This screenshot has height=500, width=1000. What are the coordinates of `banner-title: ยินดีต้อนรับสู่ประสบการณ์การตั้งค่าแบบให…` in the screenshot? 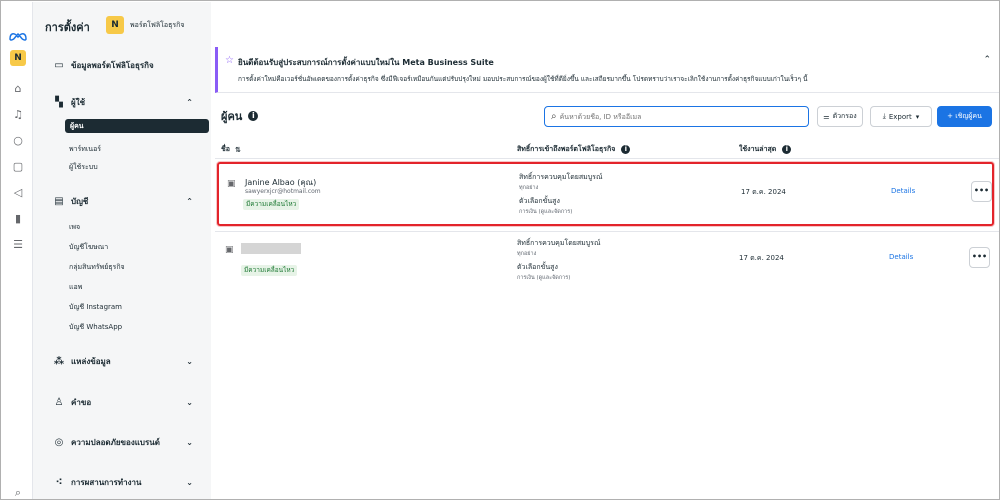 It's located at (366, 62).